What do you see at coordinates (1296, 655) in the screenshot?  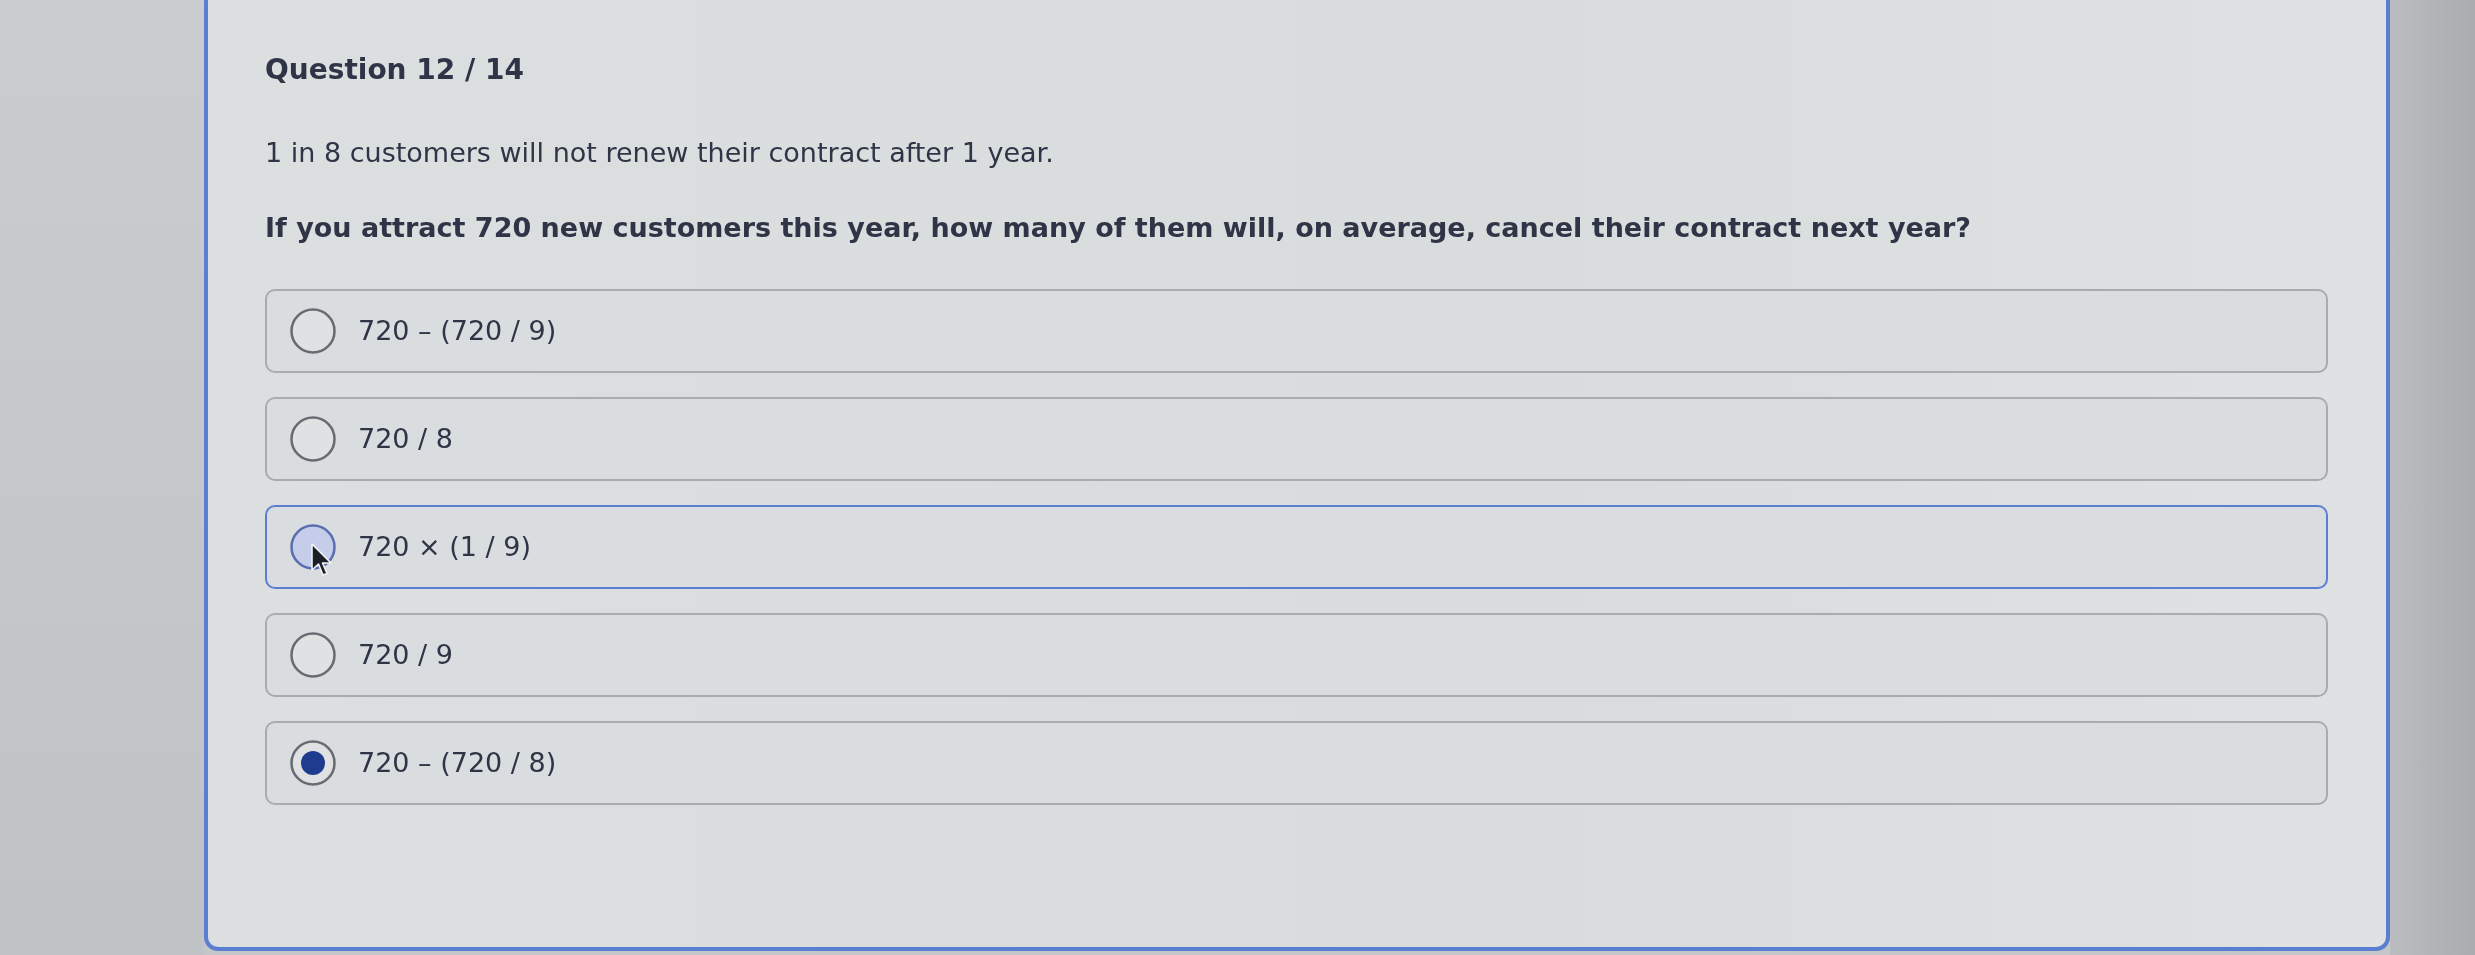 I see `answer-option: 720 / 9` at bounding box center [1296, 655].